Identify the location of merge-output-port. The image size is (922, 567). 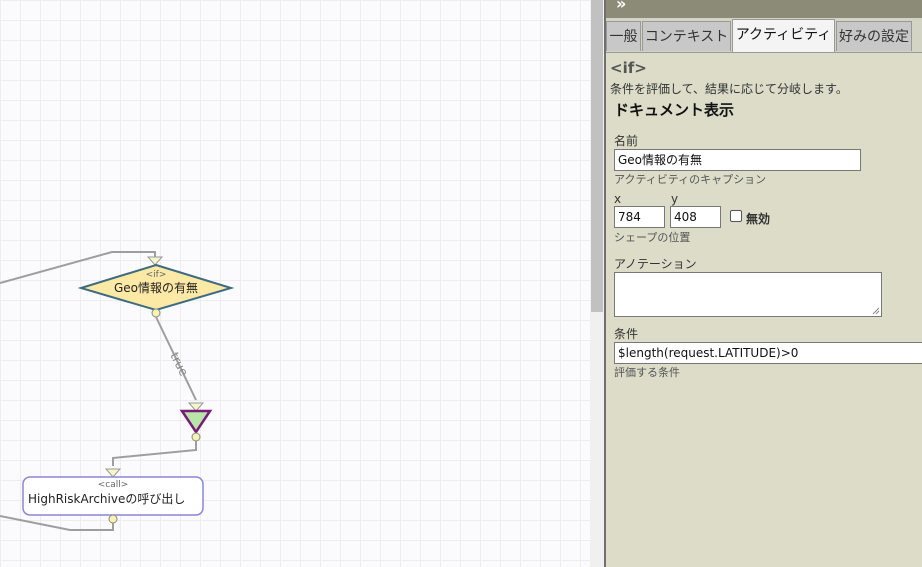
(196, 437).